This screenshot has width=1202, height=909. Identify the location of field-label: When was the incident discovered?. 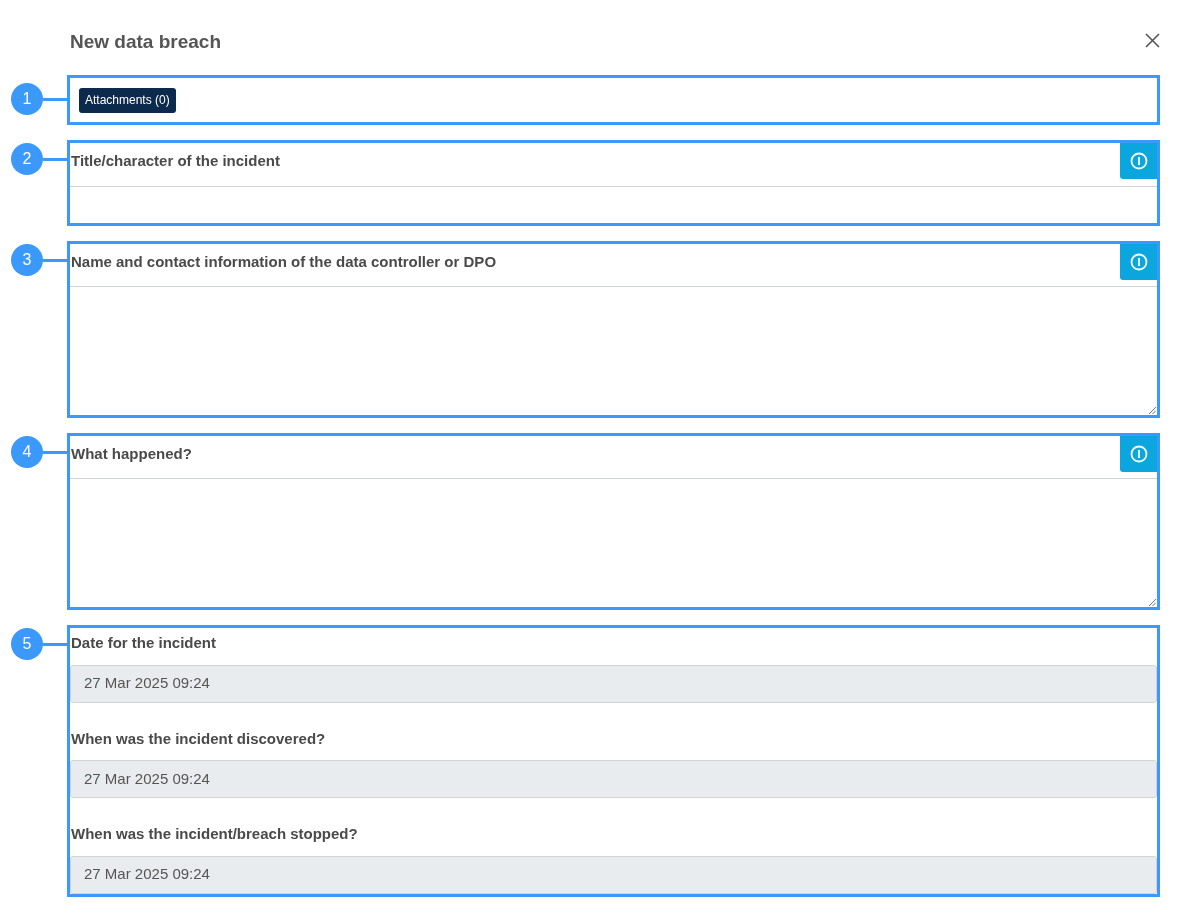
(199, 738).